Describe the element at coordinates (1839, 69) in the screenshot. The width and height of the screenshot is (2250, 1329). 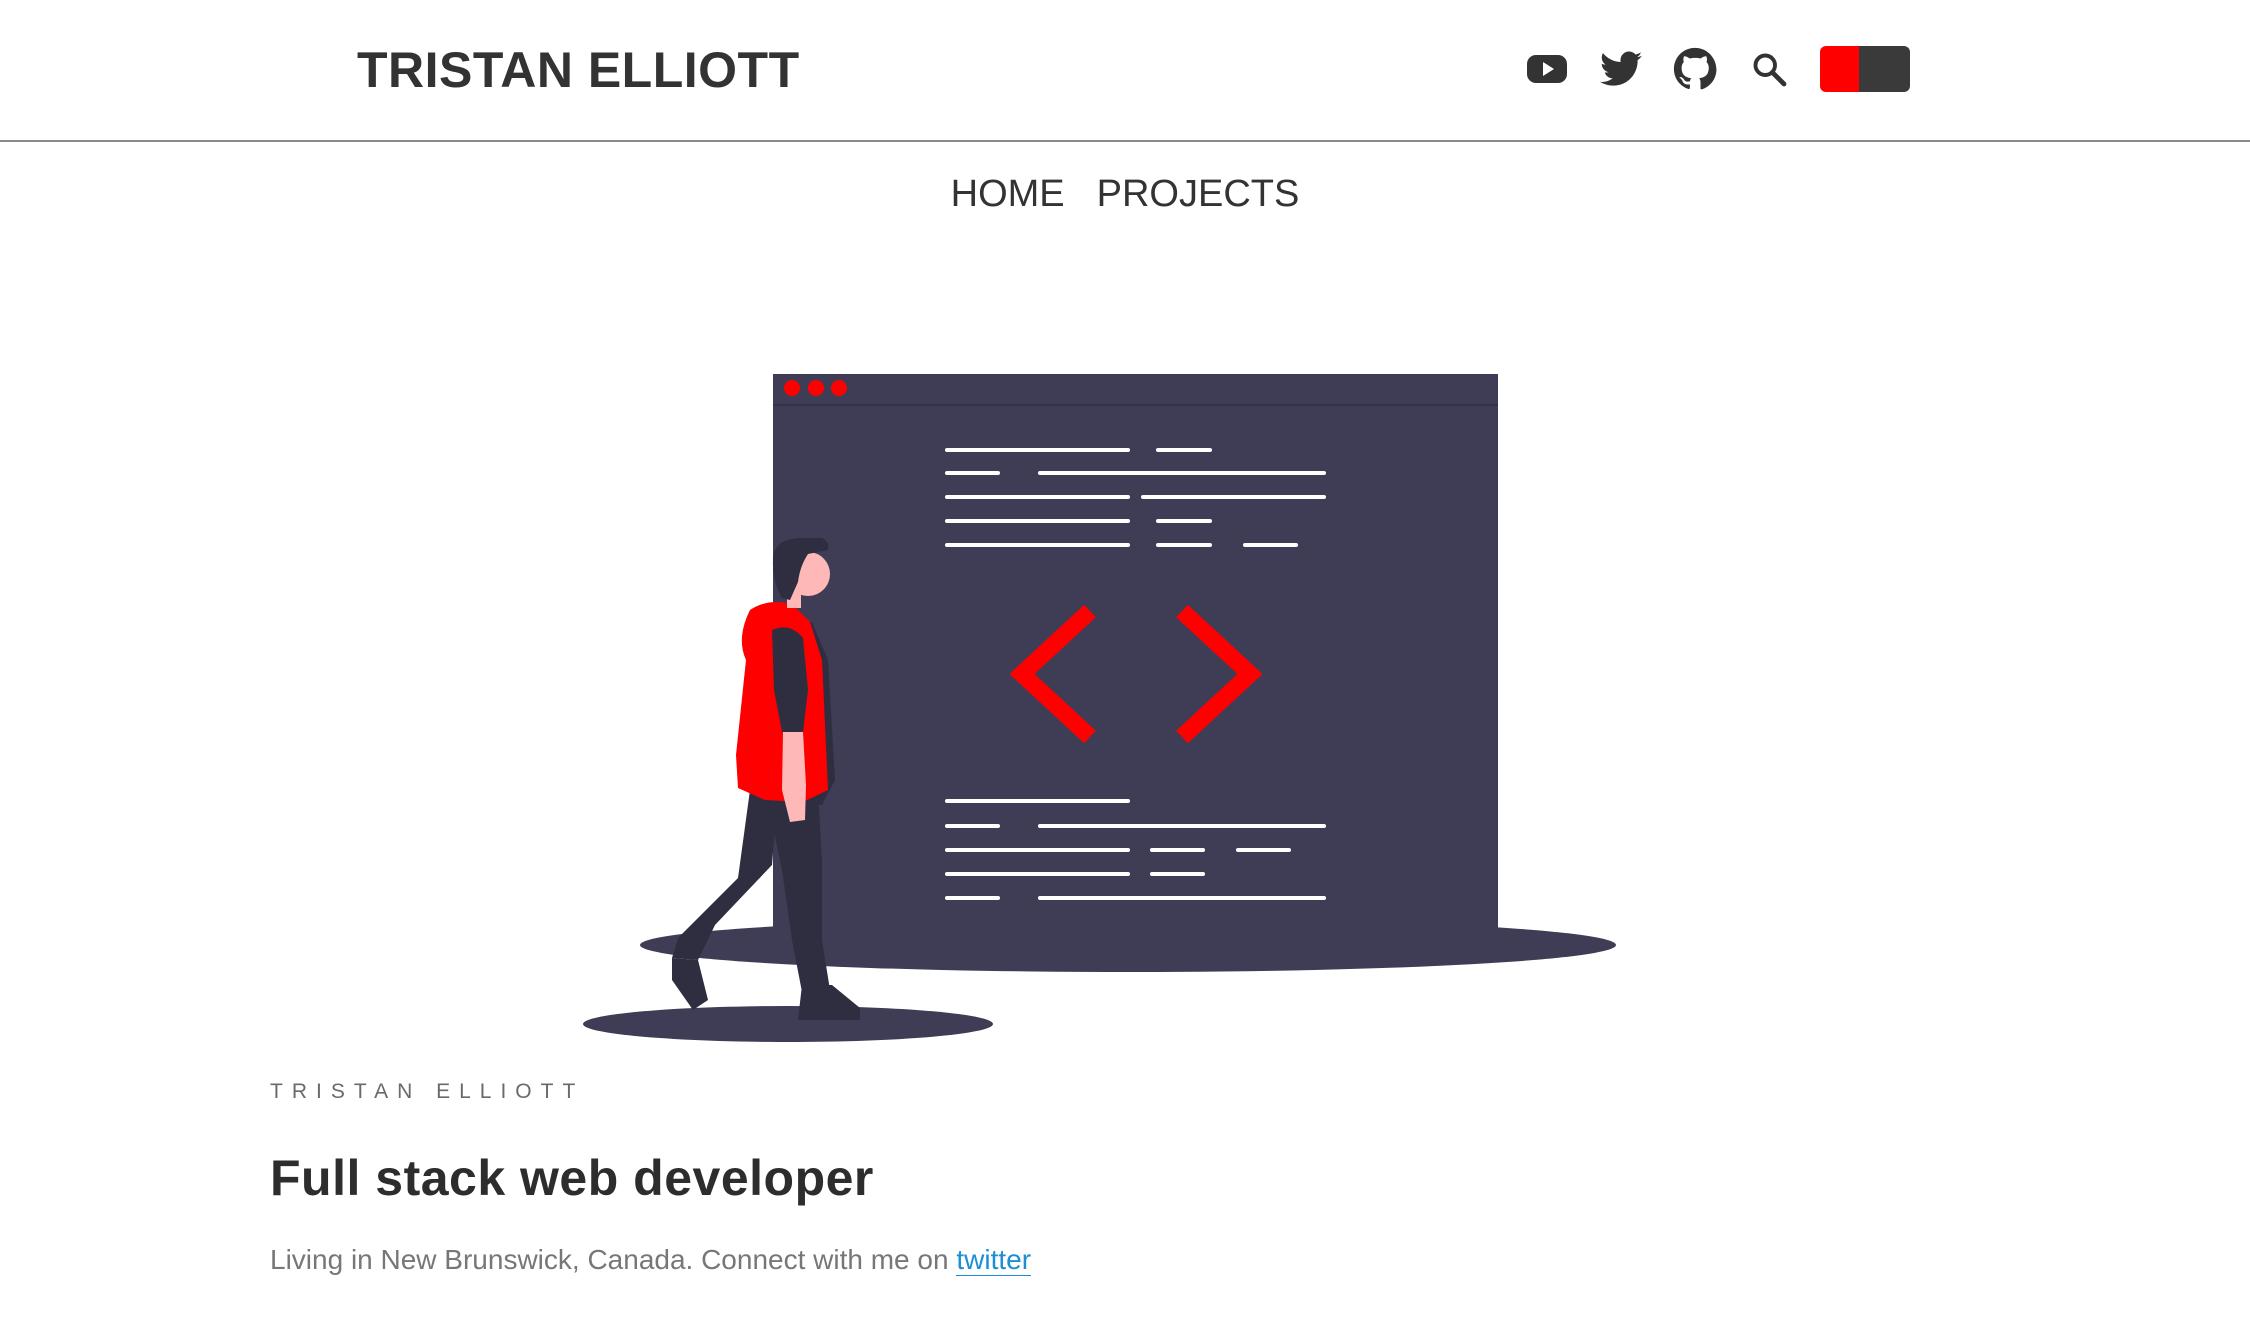
I see `theme-toggle-red-half` at that location.